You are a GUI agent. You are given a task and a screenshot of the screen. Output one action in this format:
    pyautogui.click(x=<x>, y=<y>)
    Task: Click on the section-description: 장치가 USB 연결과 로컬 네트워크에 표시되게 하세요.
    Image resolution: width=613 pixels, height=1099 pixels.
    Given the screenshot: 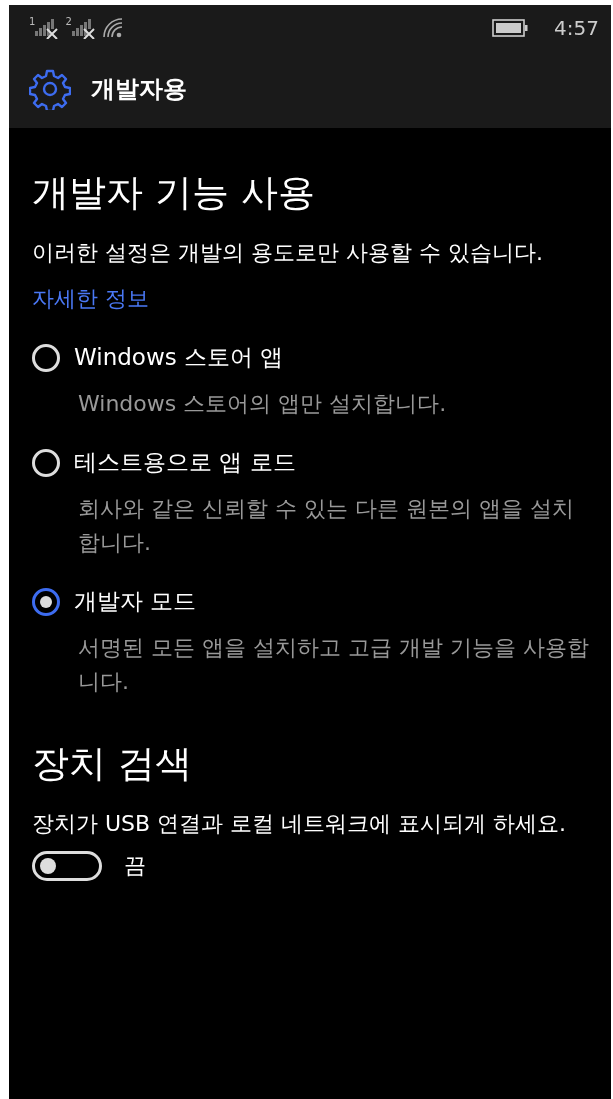 What is the action you would take?
    pyautogui.click(x=300, y=824)
    